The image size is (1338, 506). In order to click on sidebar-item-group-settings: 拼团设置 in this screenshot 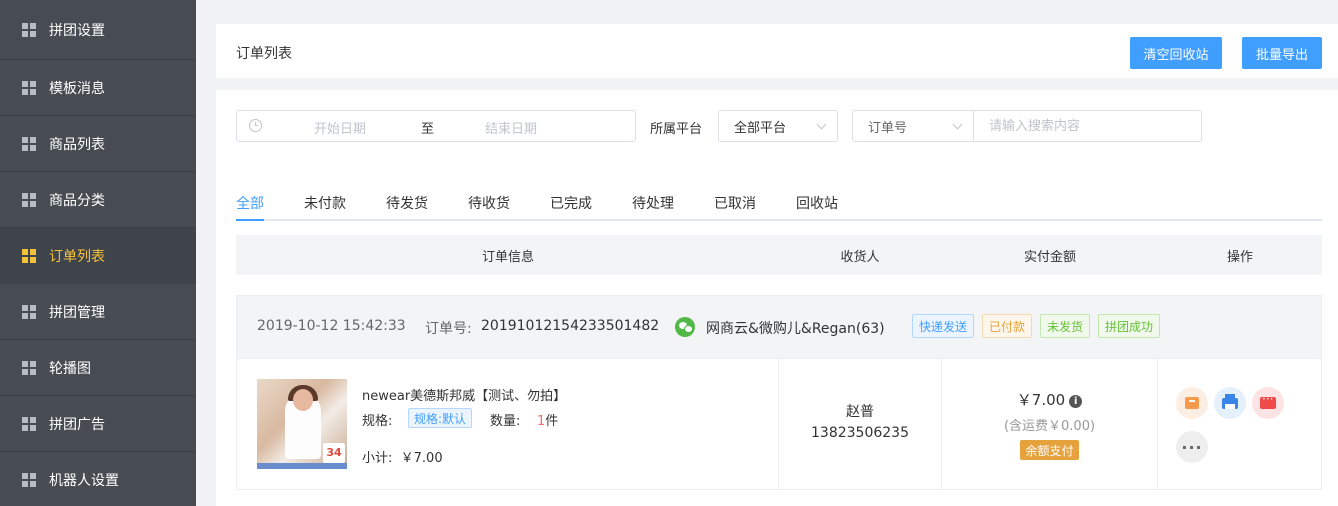, I will do `click(98, 30)`.